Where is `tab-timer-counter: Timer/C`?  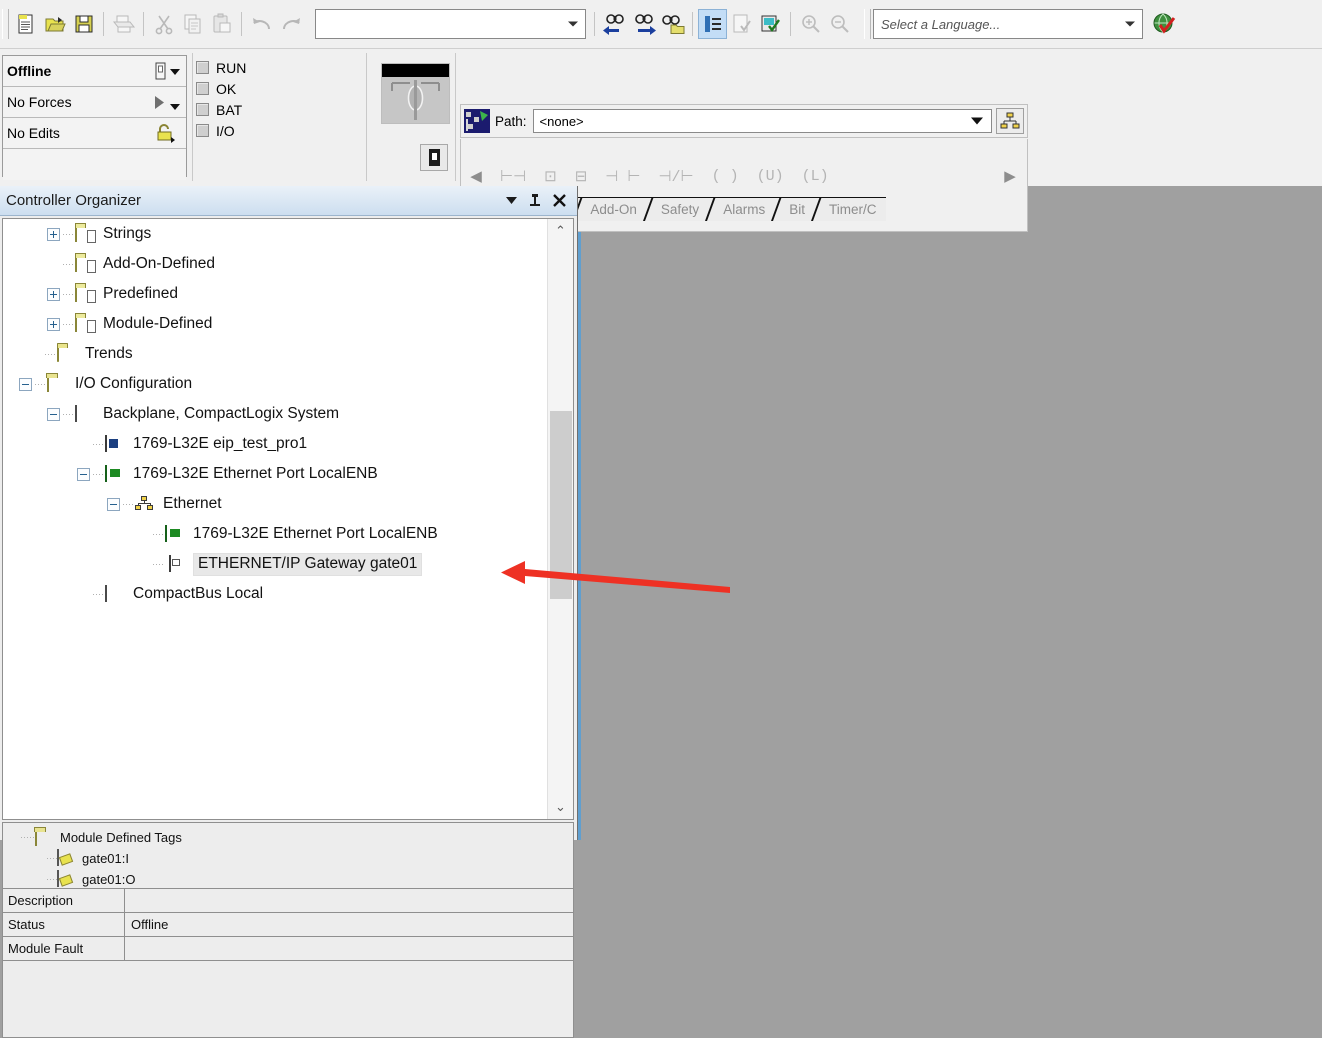 tab-timer-counter: Timer/C is located at coordinates (850, 209).